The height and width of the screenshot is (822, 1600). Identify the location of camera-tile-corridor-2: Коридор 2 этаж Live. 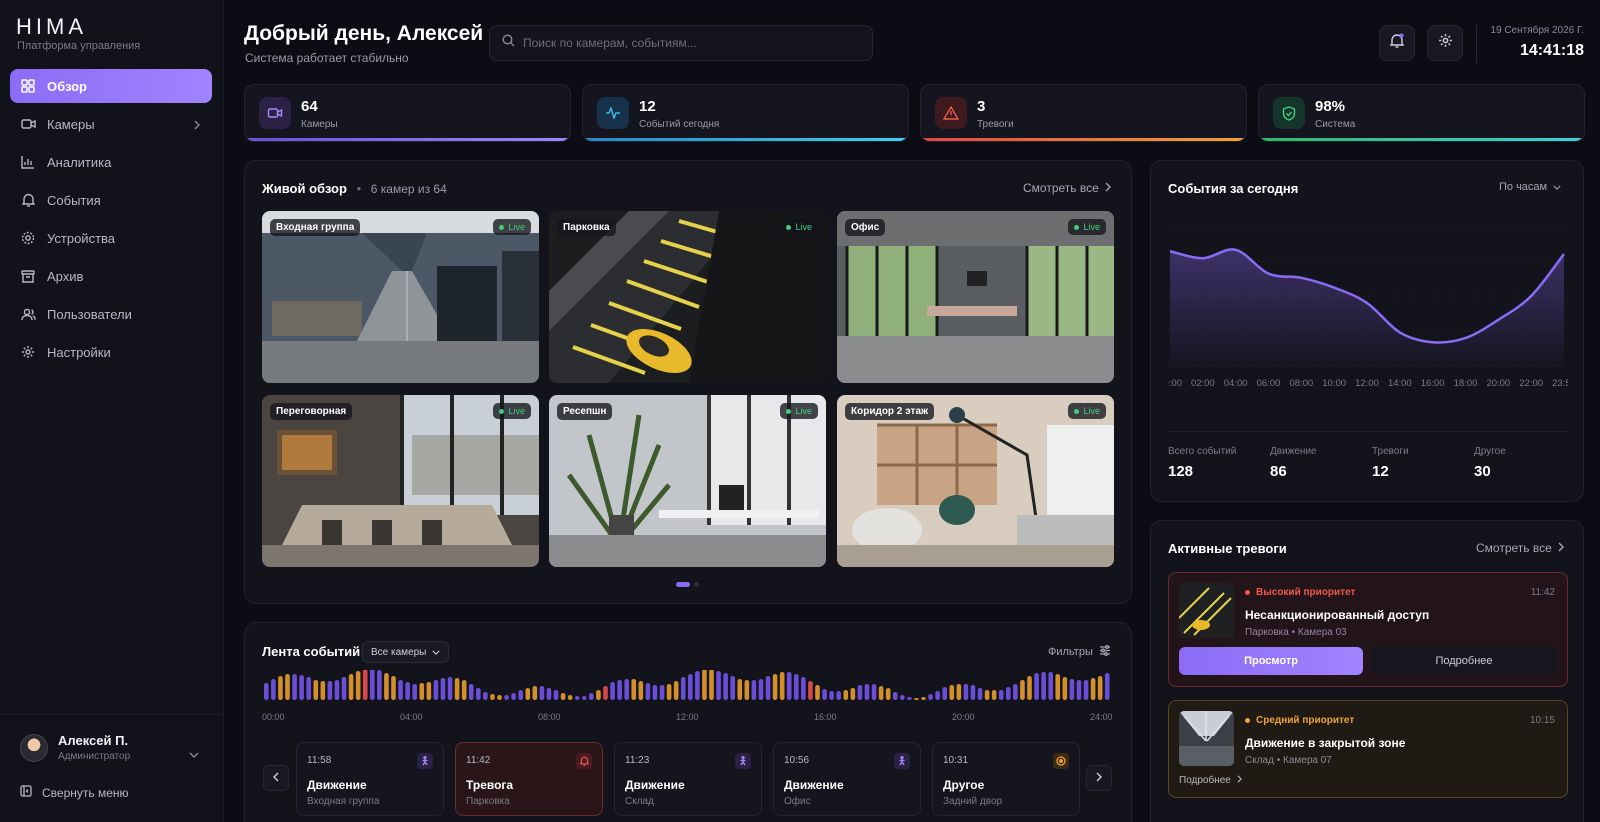
(975, 481).